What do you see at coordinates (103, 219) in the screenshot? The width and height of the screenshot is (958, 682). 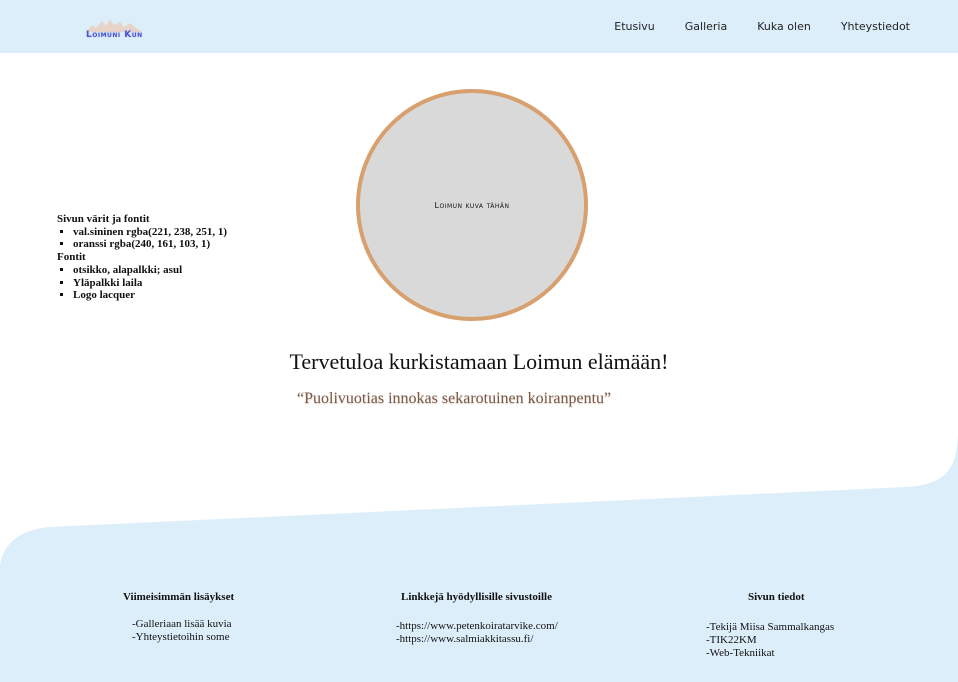 I see `style-info-title: Sivun värit ja fontit` at bounding box center [103, 219].